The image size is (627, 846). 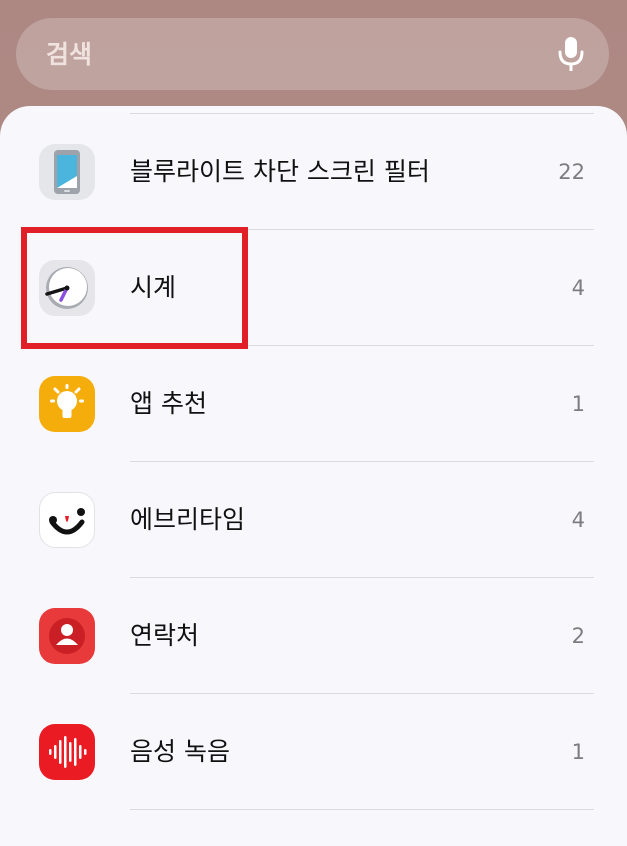 What do you see at coordinates (67, 520) in the screenshot?
I see `everytime-icon` at bounding box center [67, 520].